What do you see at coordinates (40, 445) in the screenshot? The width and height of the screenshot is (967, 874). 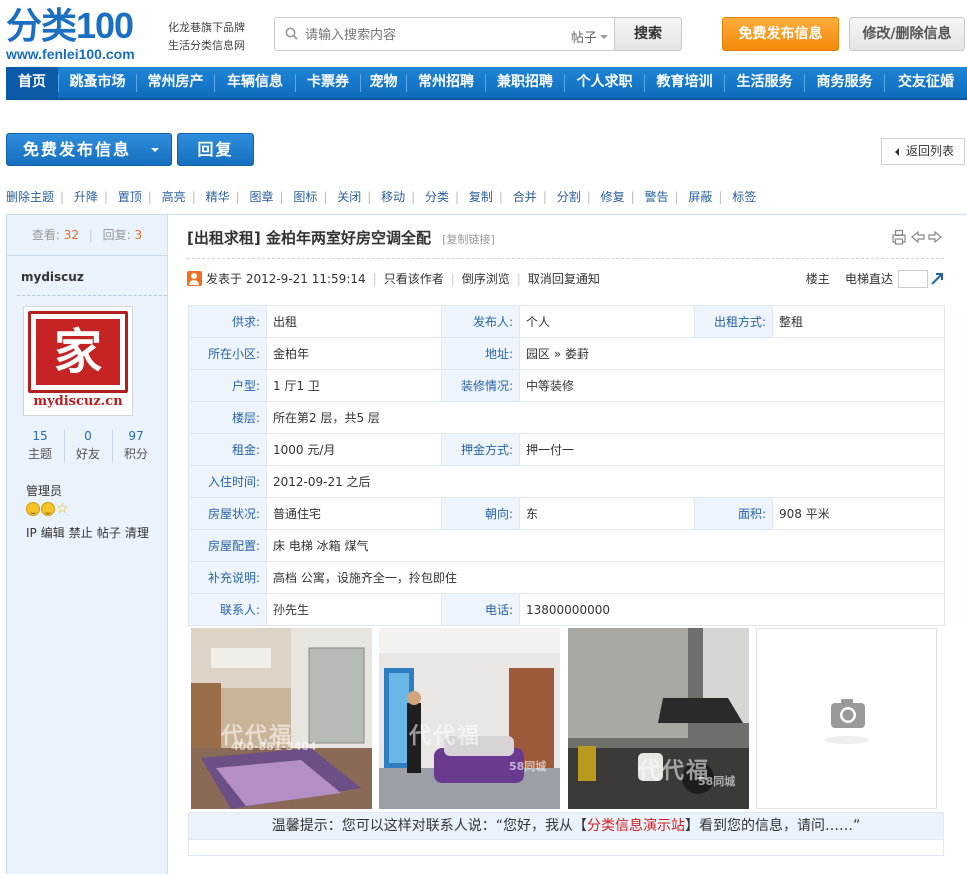 I see `stat-threads: 15 主题` at bounding box center [40, 445].